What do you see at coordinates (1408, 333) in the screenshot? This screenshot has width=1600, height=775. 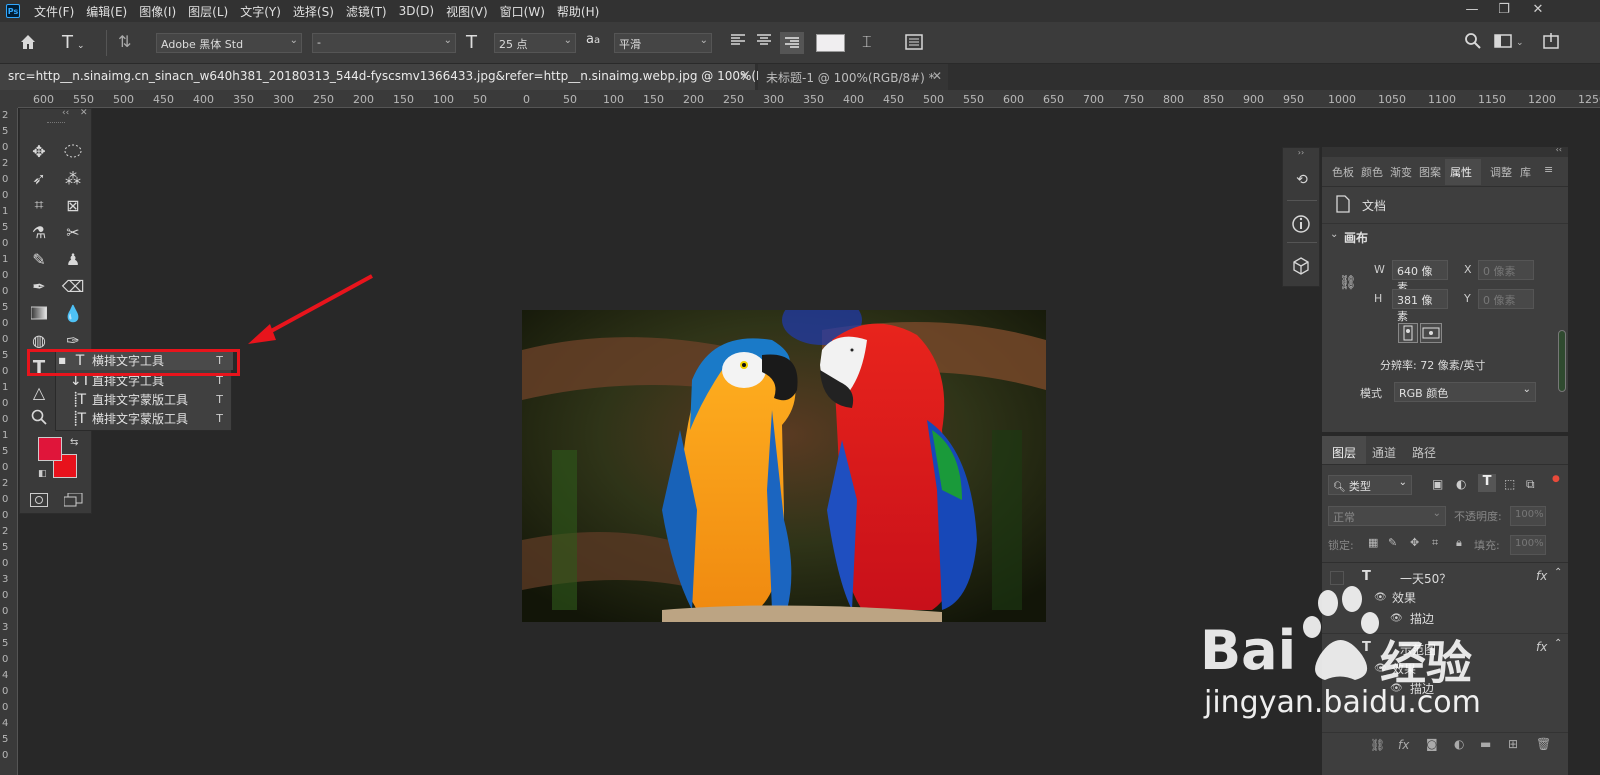 I see `portrait-orientation-icon` at bounding box center [1408, 333].